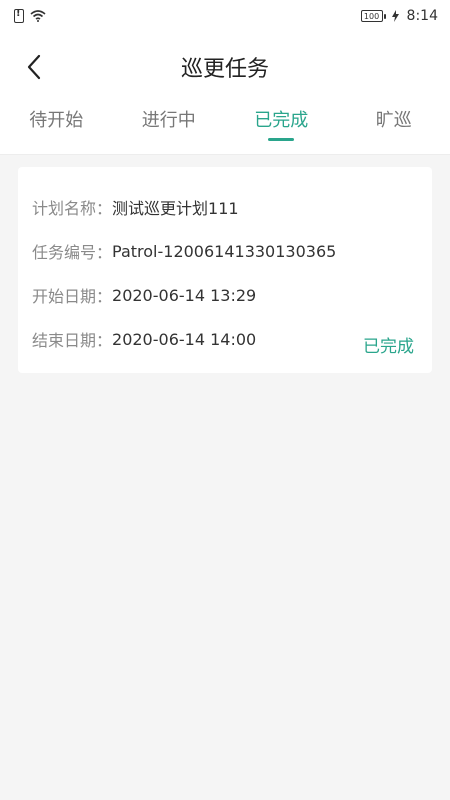 Image resolution: width=450 pixels, height=800 pixels. I want to click on chevron-left-icon, so click(34, 67).